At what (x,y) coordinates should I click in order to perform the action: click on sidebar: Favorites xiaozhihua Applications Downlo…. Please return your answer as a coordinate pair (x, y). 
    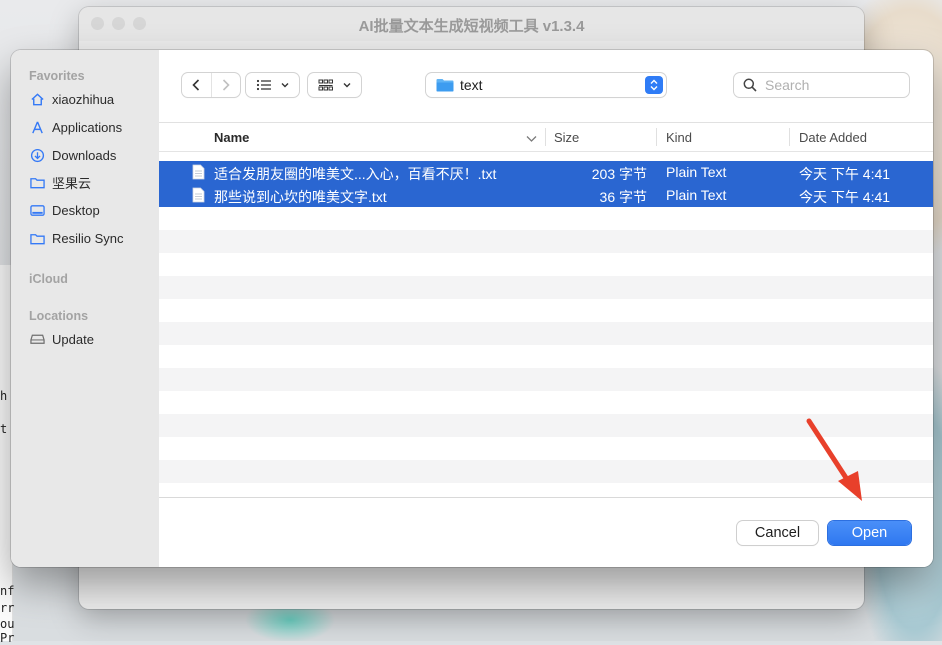
    Looking at the image, I should click on (85, 308).